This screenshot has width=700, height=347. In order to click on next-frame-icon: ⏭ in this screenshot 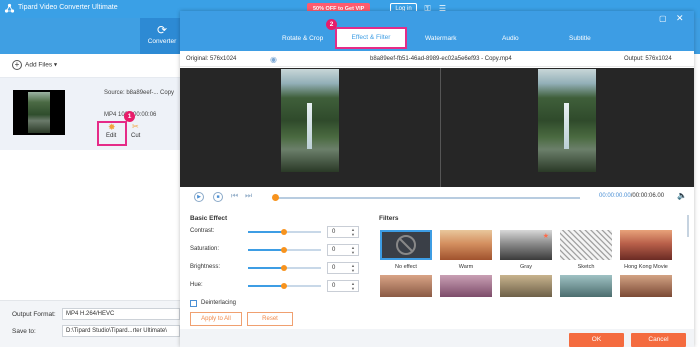, I will do `click(248, 196)`.